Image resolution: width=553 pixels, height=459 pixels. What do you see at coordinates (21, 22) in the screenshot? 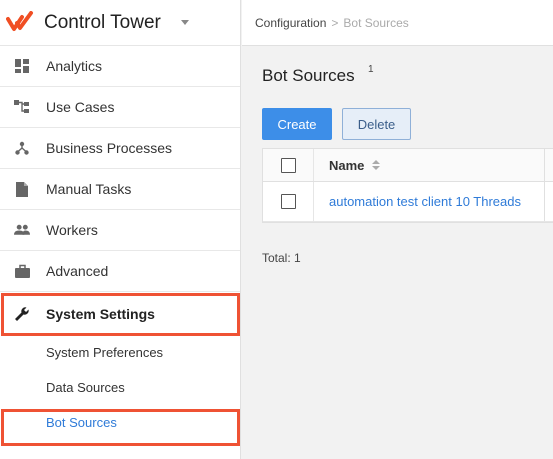
I see `control-tower-logo-icon` at bounding box center [21, 22].